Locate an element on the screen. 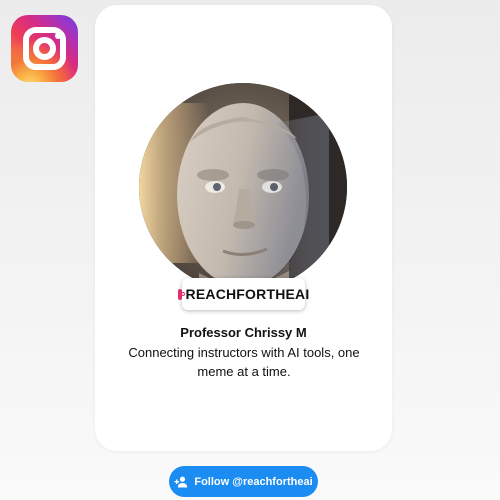 The image size is (500, 500). profile-name: Professor Chrissy M is located at coordinates (243, 332).